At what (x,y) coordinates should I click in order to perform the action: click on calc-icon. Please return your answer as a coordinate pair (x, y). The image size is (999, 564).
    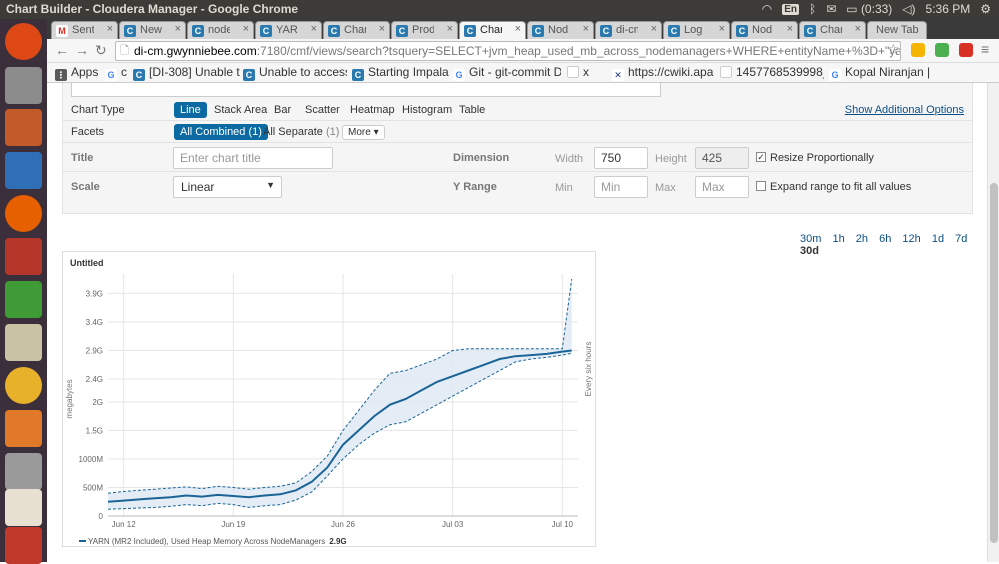
    Looking at the image, I should click on (23, 299).